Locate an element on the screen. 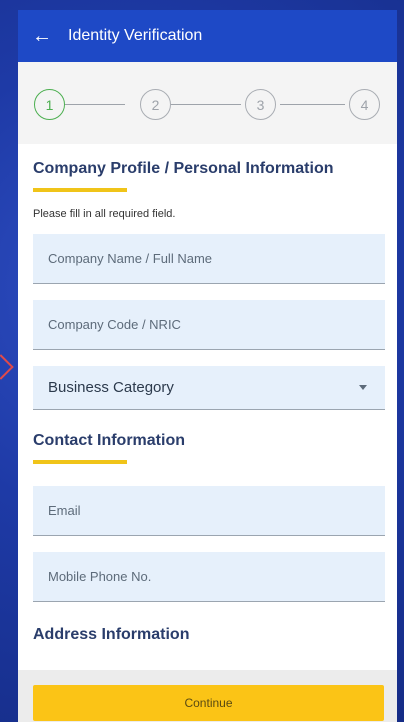  company-name-field: Company Name / Full Name is located at coordinates (209, 259).